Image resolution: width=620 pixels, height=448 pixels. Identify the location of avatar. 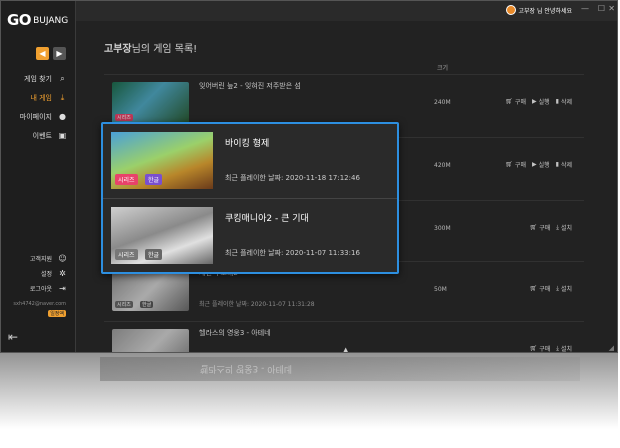
(510, 10).